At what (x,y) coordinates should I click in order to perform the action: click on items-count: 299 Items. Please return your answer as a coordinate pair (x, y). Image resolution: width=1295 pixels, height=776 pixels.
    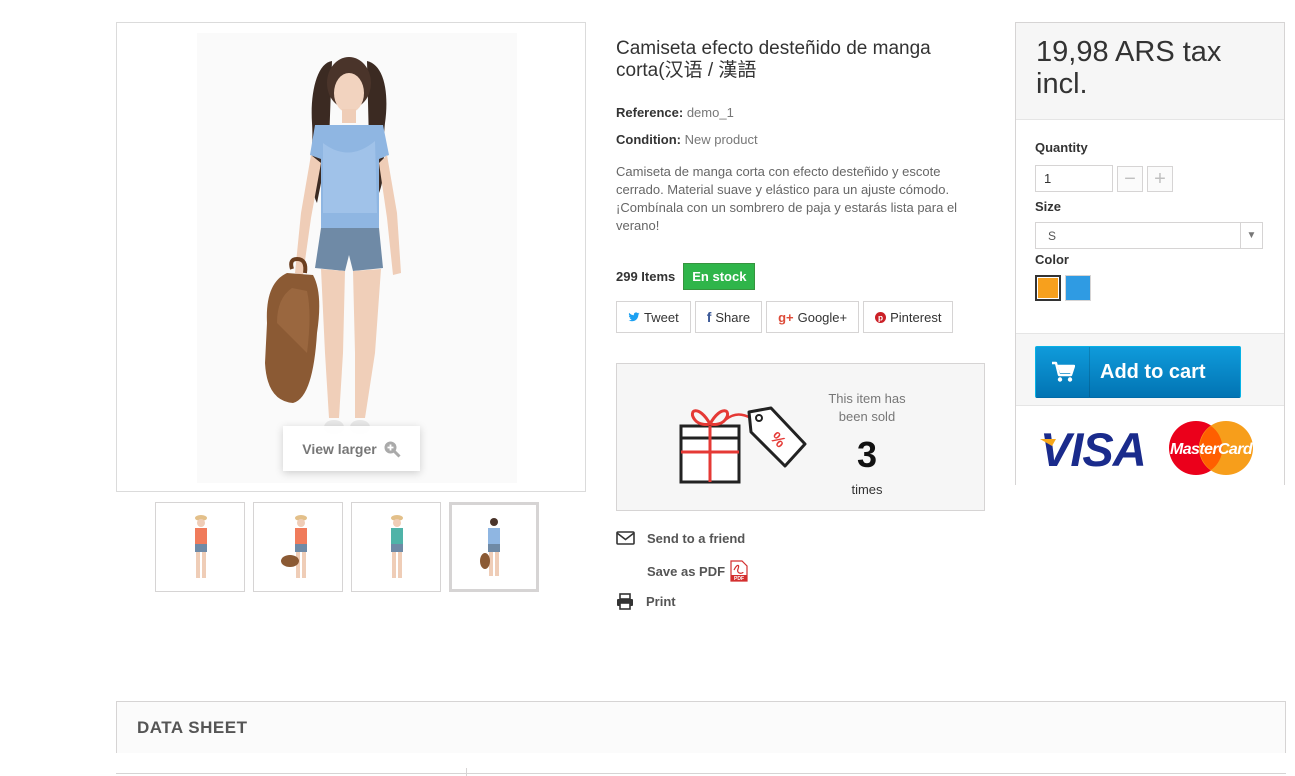
    Looking at the image, I should click on (646, 276).